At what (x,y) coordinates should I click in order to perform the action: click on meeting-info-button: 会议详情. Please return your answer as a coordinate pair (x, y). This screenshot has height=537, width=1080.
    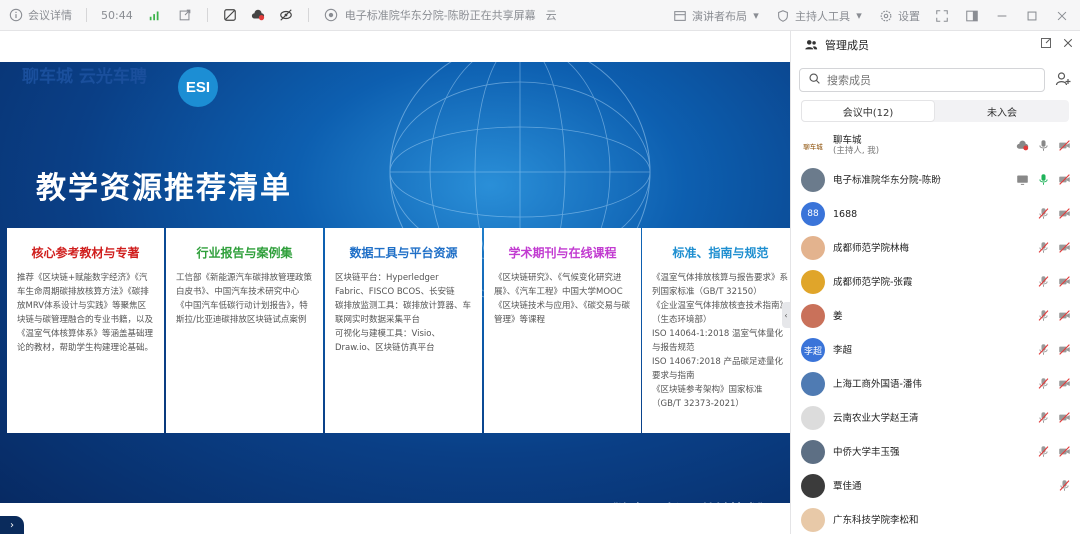
    Looking at the image, I should click on (40, 15).